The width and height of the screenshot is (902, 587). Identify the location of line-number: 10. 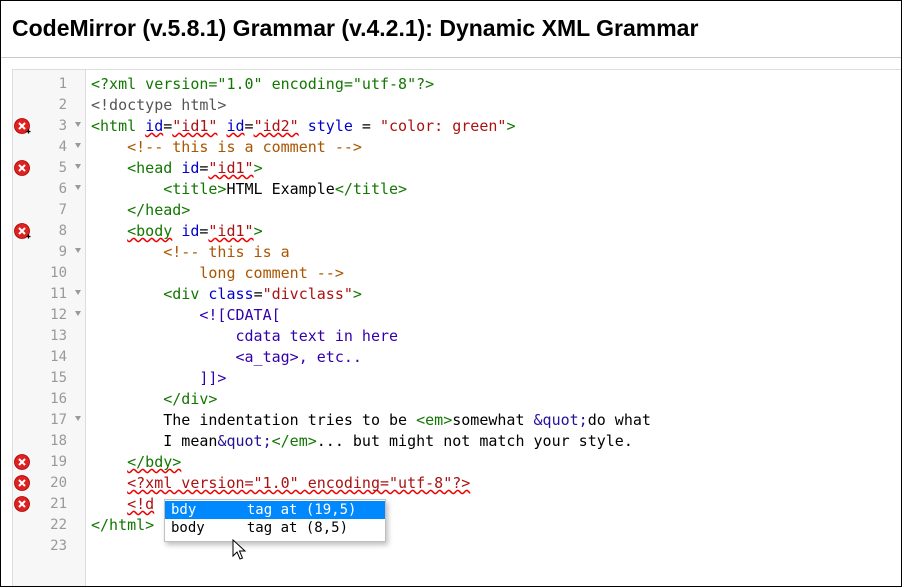
(58, 273).